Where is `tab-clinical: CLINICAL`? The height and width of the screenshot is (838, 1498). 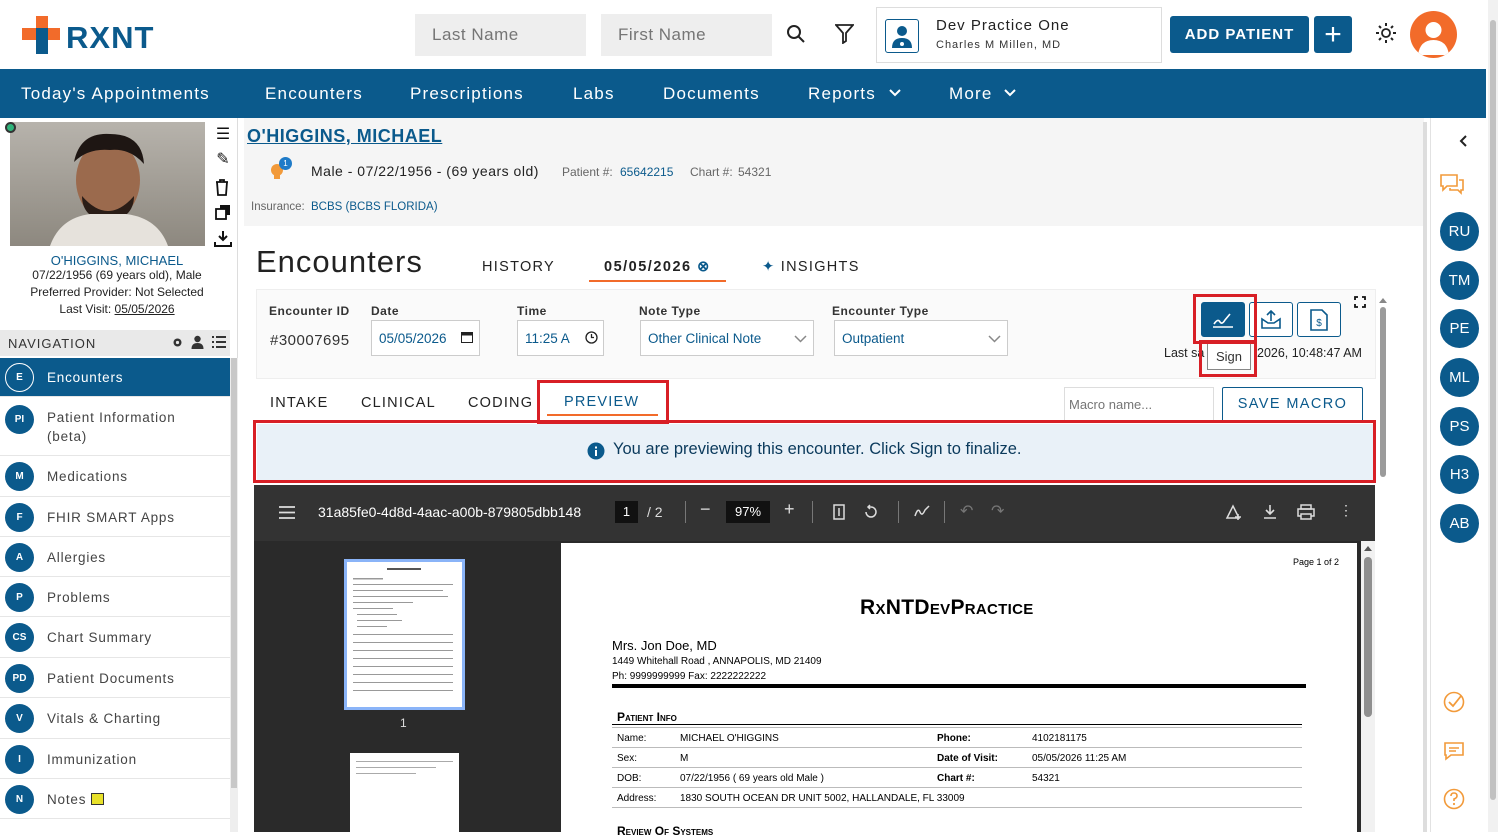 tab-clinical: CLINICAL is located at coordinates (398, 403).